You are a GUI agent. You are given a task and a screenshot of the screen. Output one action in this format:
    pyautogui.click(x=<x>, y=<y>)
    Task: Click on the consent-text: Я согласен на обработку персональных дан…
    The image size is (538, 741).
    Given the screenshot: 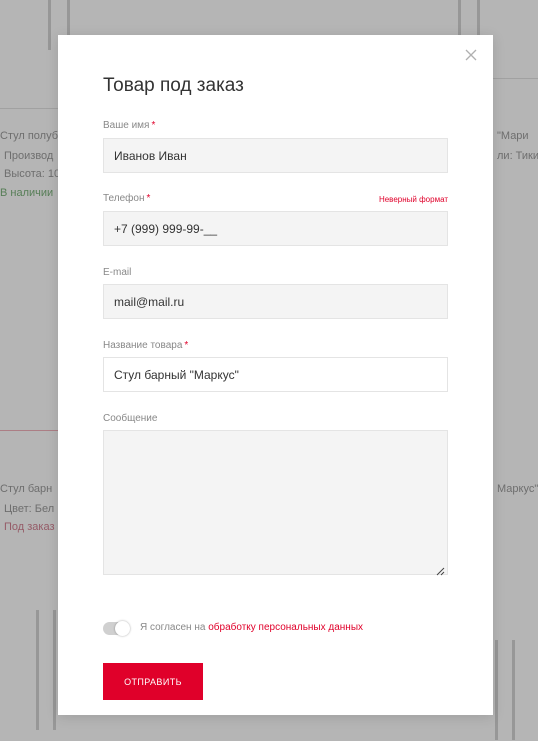 What is the action you would take?
    pyautogui.click(x=252, y=627)
    